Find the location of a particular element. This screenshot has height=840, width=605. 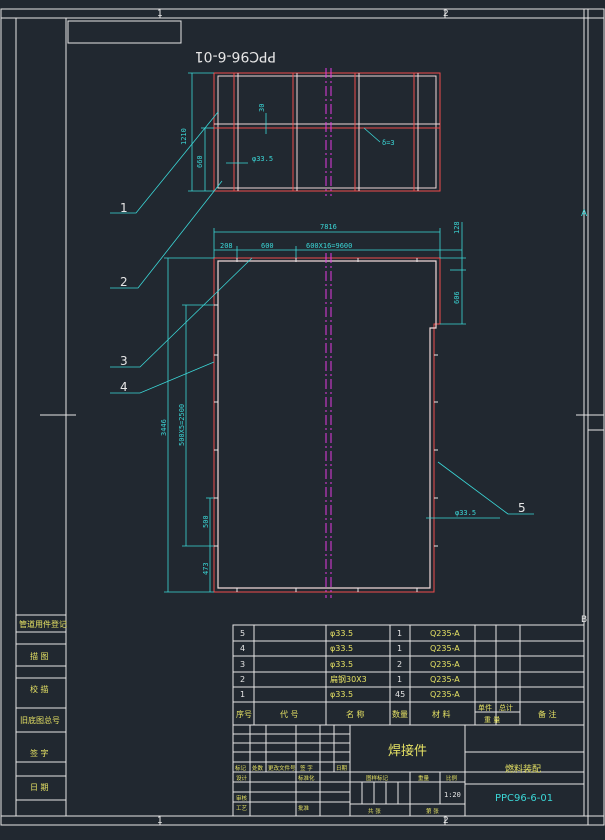

top-view-dim-lower: 660 is located at coordinates (200, 161).